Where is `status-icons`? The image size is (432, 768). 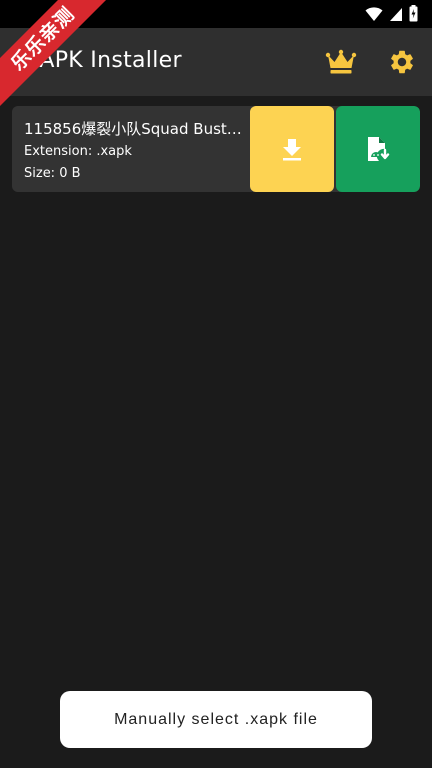
status-icons is located at coordinates (391, 13).